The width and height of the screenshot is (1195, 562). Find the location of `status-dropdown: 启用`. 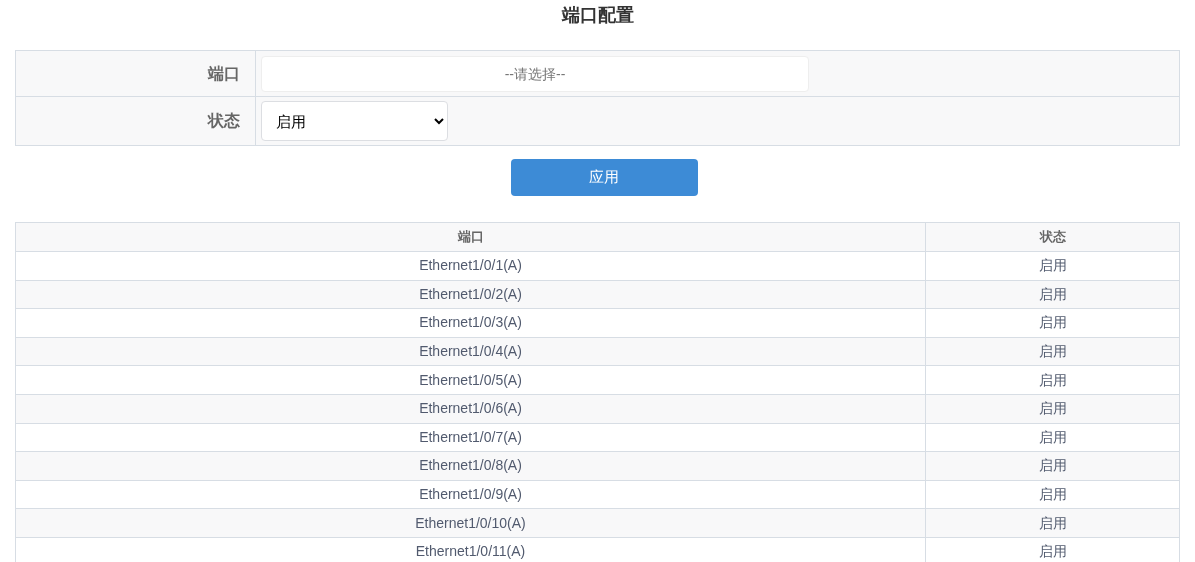

status-dropdown: 启用 is located at coordinates (354, 121).